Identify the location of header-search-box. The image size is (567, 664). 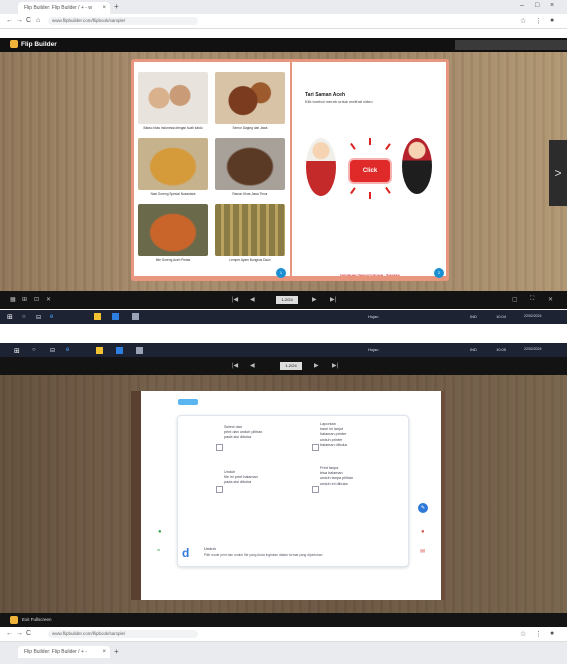
(511, 45).